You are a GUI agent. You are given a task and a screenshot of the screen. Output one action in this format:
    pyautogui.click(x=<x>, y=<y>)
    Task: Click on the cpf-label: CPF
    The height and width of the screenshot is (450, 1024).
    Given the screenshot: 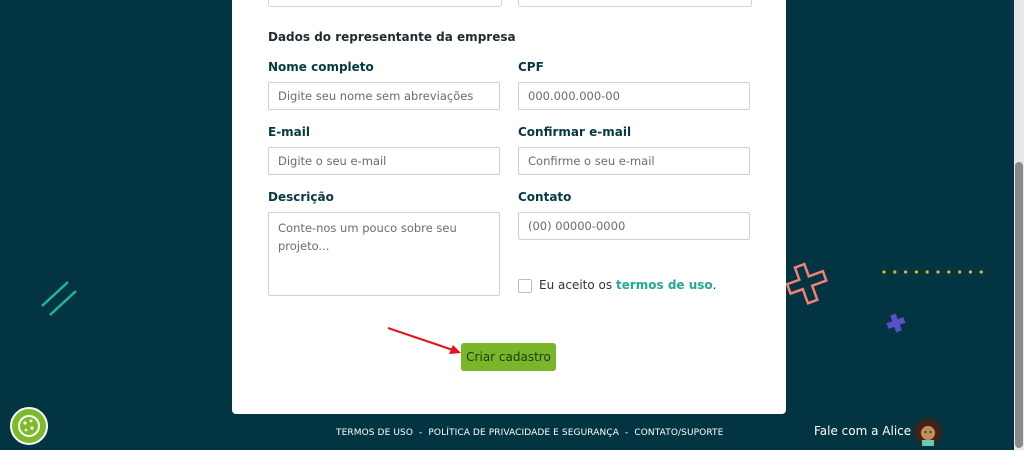 What is the action you would take?
    pyautogui.click(x=531, y=67)
    